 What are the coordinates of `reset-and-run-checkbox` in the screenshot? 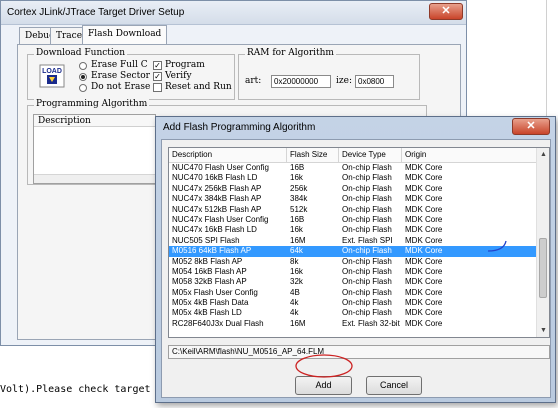 It's located at (157, 87).